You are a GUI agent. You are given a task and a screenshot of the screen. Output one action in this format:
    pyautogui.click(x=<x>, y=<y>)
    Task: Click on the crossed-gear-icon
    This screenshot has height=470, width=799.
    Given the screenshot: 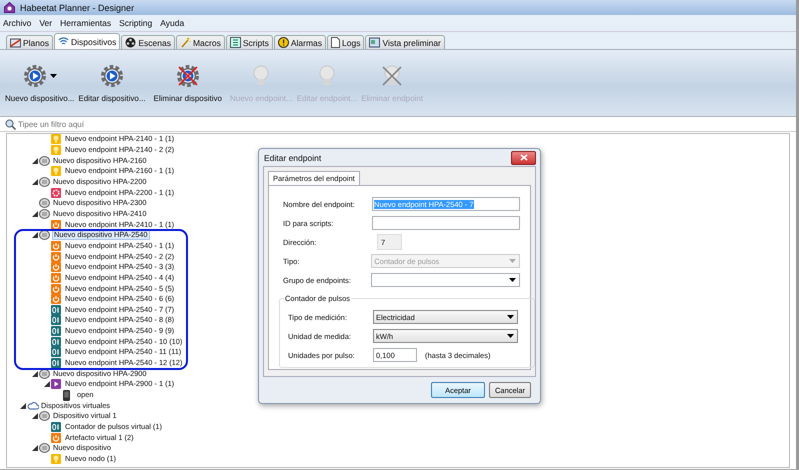 What is the action you would take?
    pyautogui.click(x=187, y=76)
    